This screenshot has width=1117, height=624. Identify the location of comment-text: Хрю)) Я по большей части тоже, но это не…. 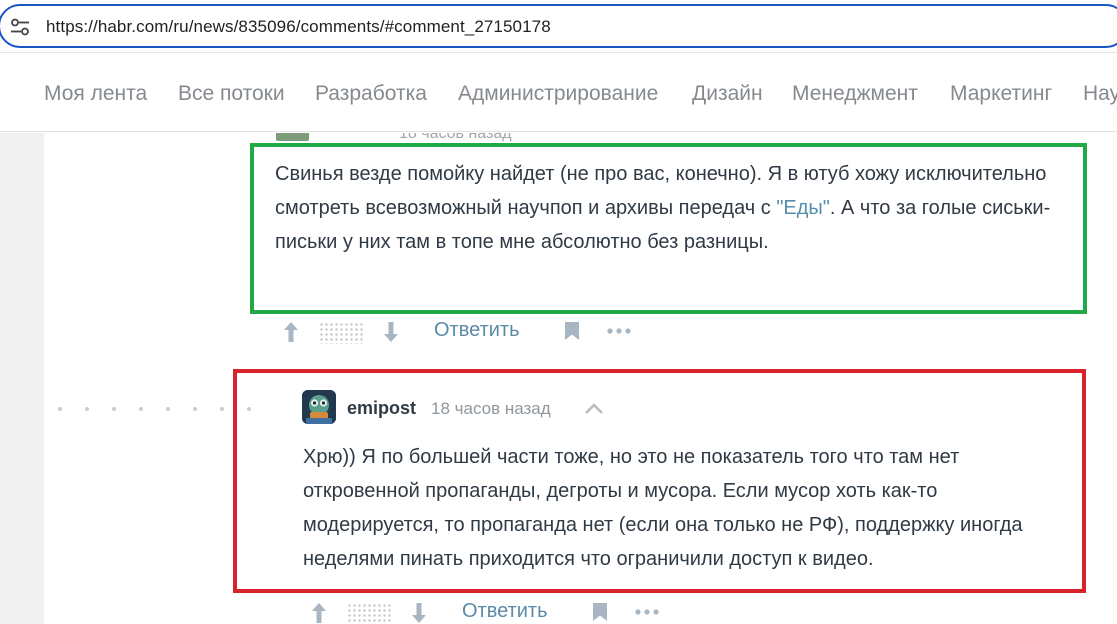
(663, 508).